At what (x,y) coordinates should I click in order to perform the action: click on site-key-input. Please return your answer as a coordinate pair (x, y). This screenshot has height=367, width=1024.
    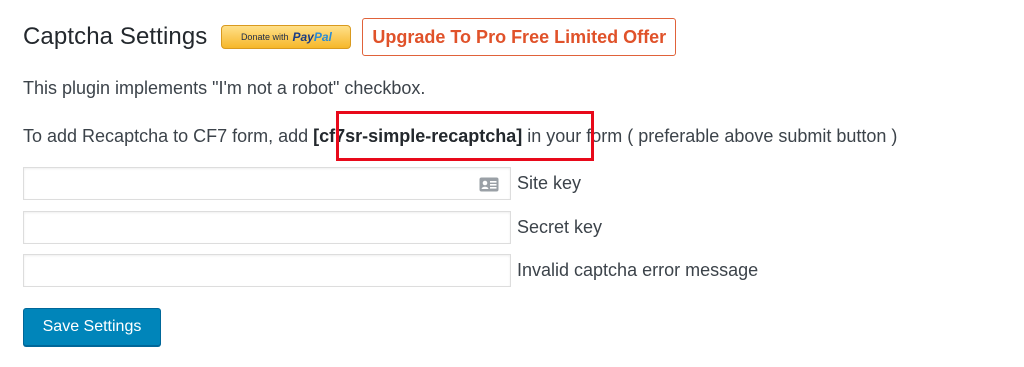
    Looking at the image, I should click on (267, 183).